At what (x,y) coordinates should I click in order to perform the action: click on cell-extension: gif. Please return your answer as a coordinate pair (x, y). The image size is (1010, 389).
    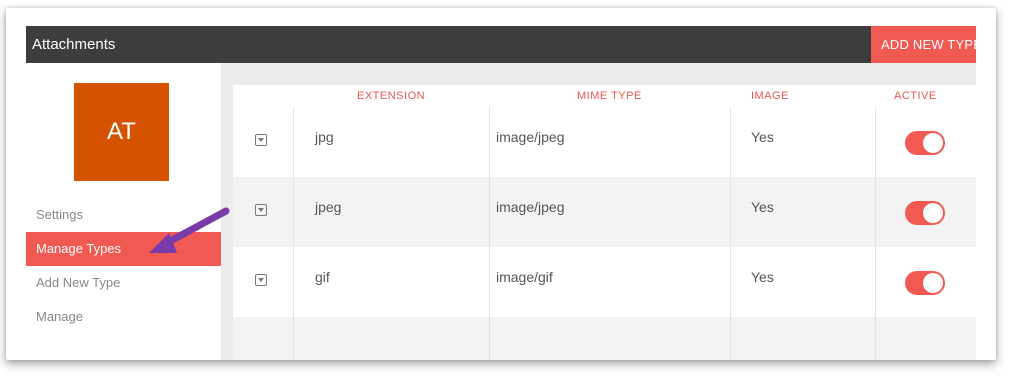
    Looking at the image, I should click on (322, 277).